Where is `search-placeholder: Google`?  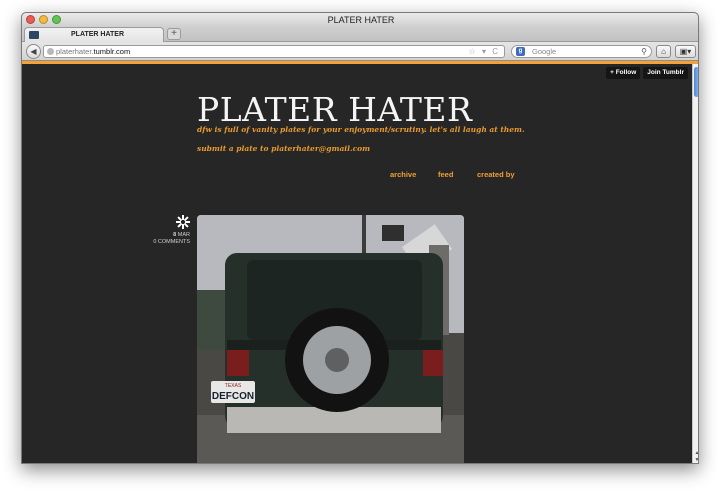
search-placeholder: Google is located at coordinates (544, 51).